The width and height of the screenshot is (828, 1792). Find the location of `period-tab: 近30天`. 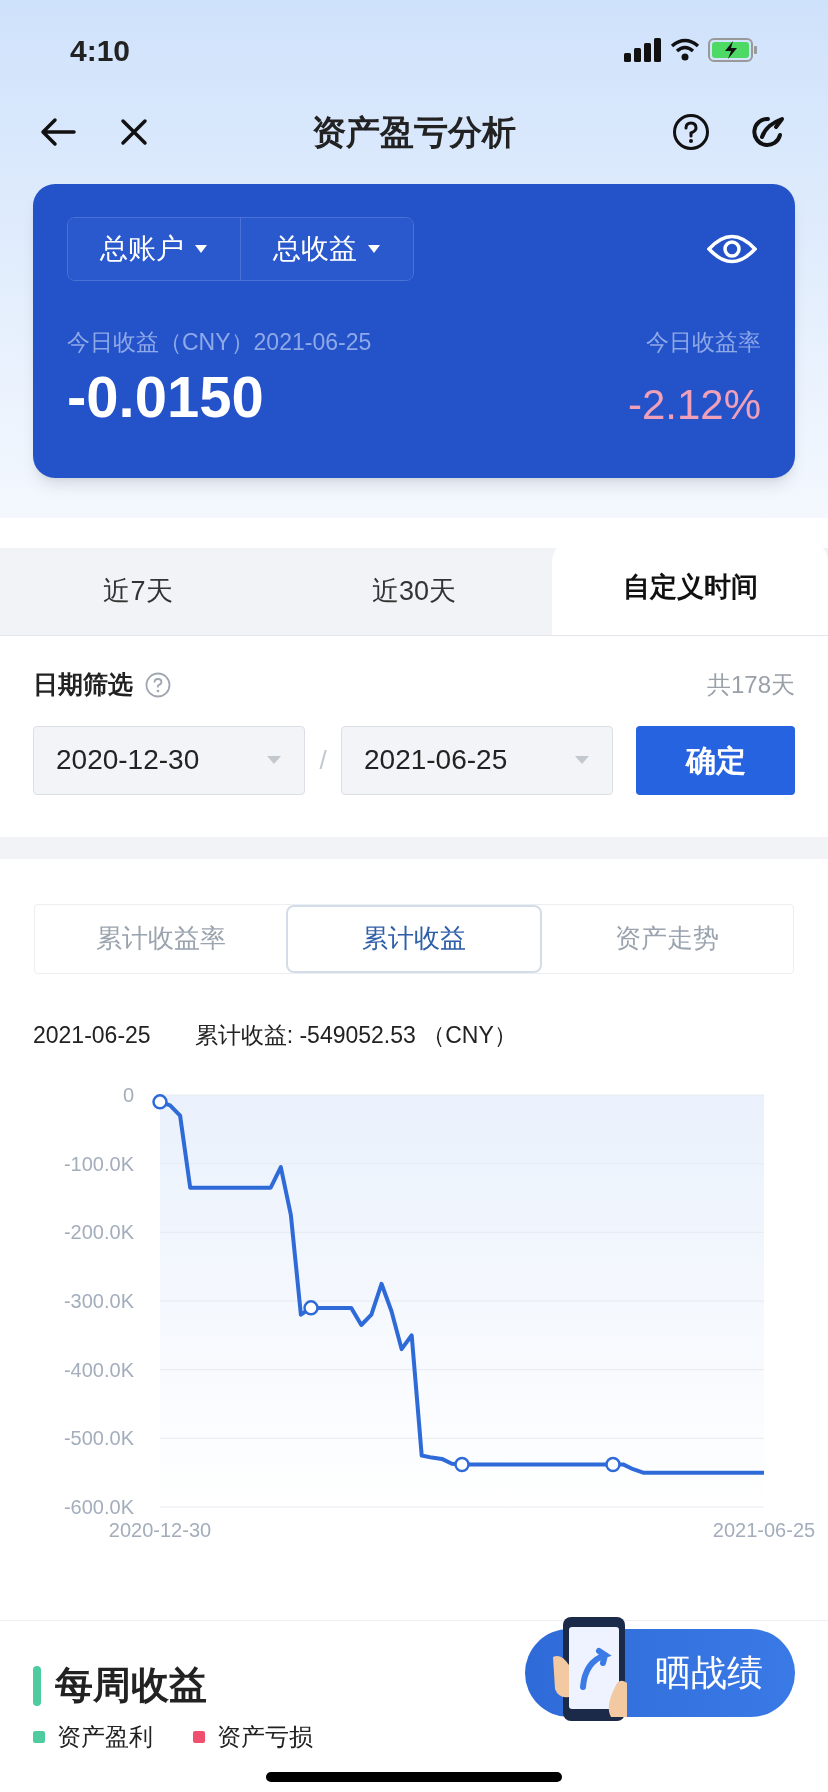

period-tab: 近30天 is located at coordinates (414, 591).